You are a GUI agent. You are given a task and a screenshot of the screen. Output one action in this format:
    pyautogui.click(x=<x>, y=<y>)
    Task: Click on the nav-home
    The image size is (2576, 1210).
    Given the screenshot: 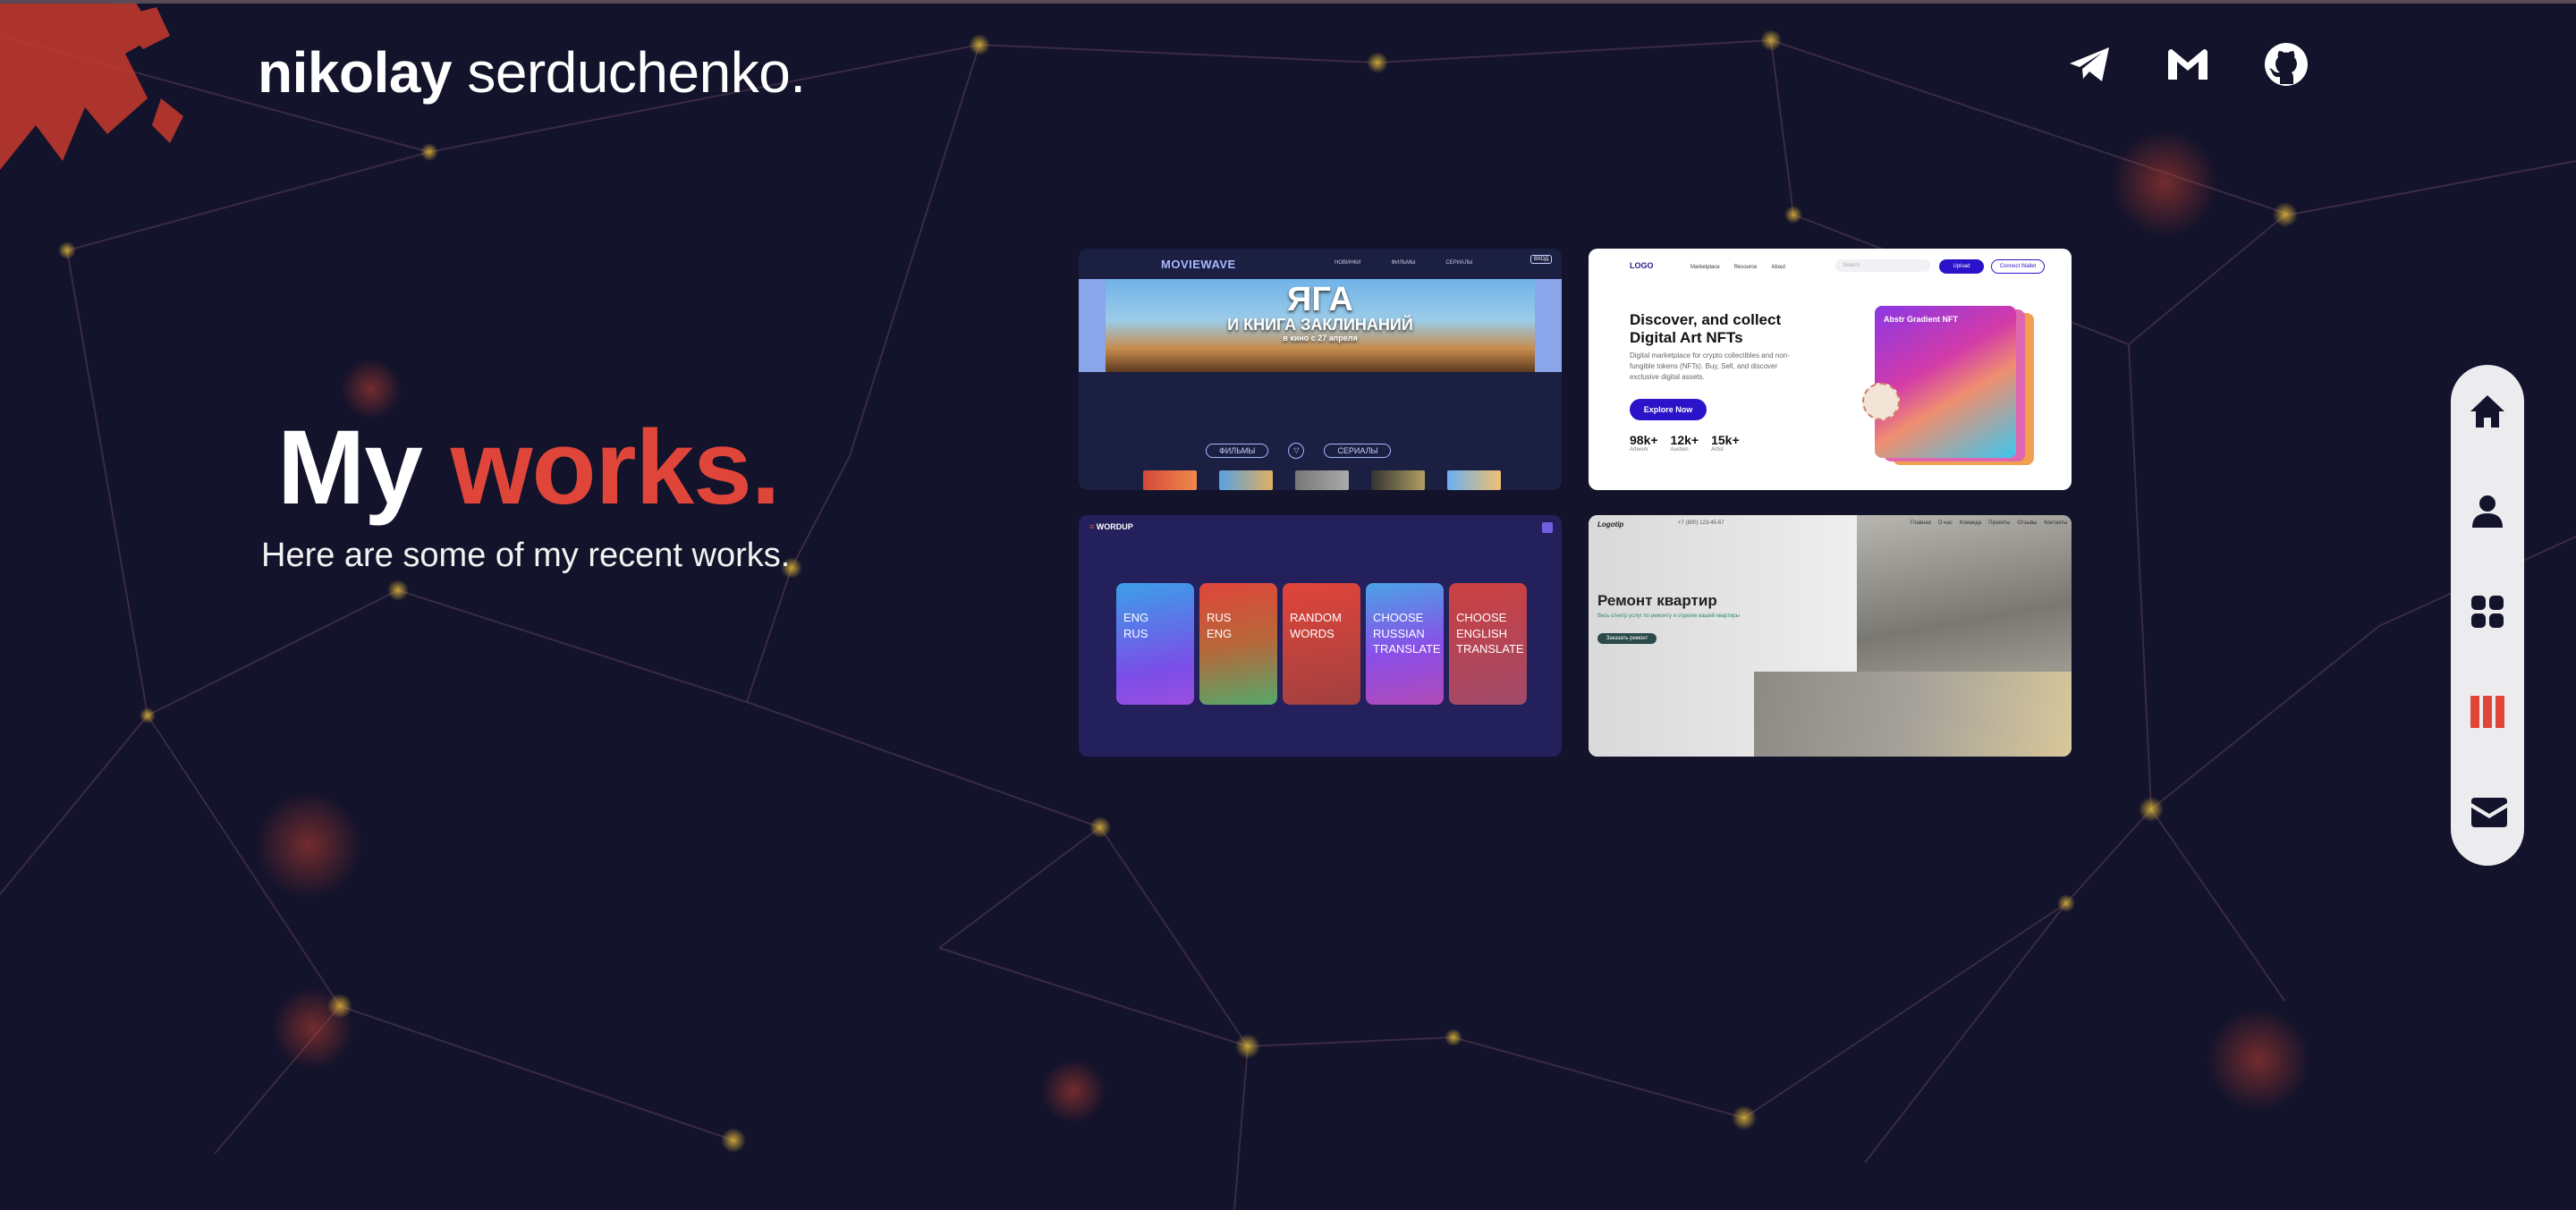 What is the action you would take?
    pyautogui.click(x=2487, y=411)
    